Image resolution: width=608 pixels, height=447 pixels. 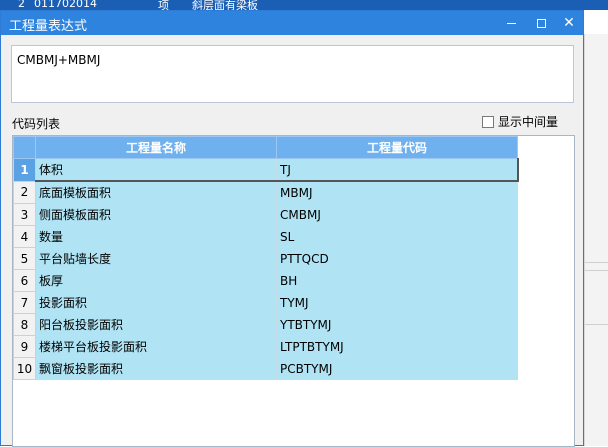 What do you see at coordinates (24, 214) in the screenshot?
I see `row-number-cell: 3` at bounding box center [24, 214].